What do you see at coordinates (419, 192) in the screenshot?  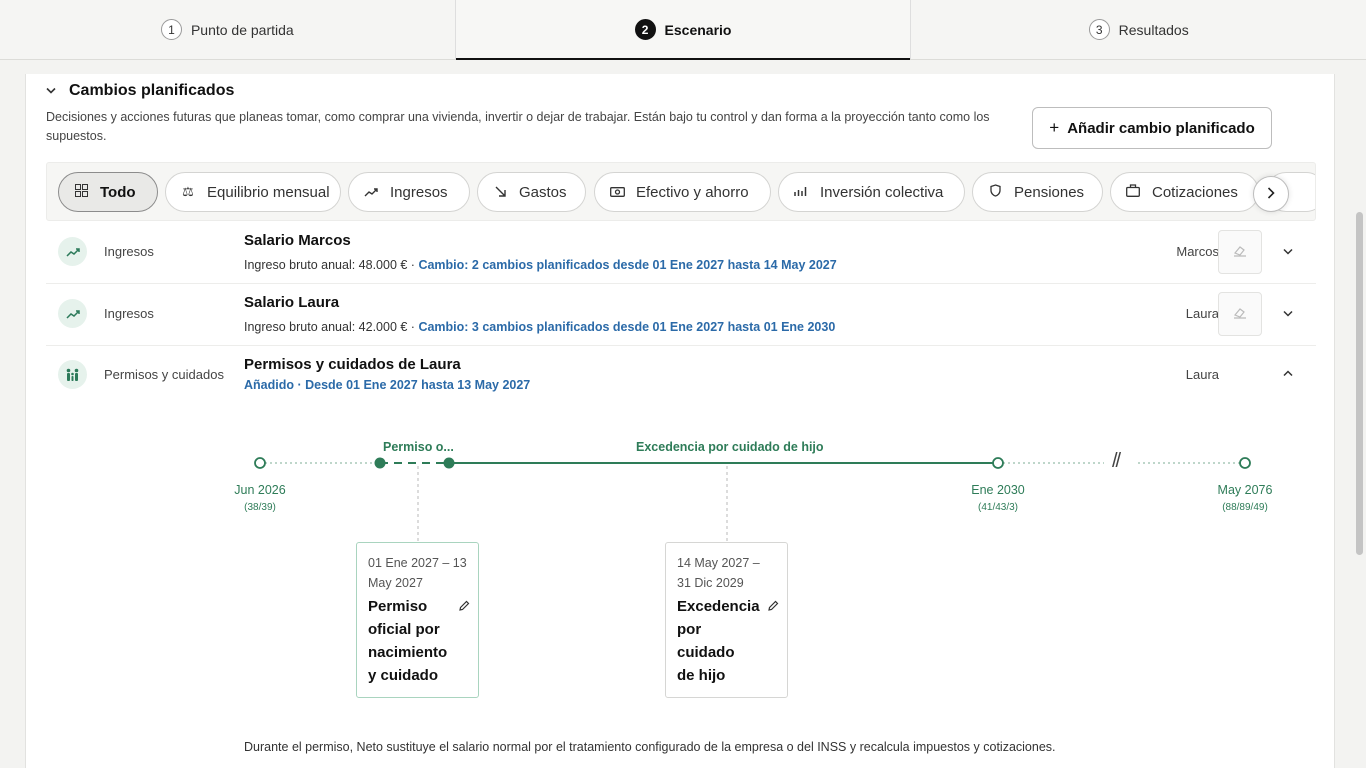 I see `chip-label: Ingresos` at bounding box center [419, 192].